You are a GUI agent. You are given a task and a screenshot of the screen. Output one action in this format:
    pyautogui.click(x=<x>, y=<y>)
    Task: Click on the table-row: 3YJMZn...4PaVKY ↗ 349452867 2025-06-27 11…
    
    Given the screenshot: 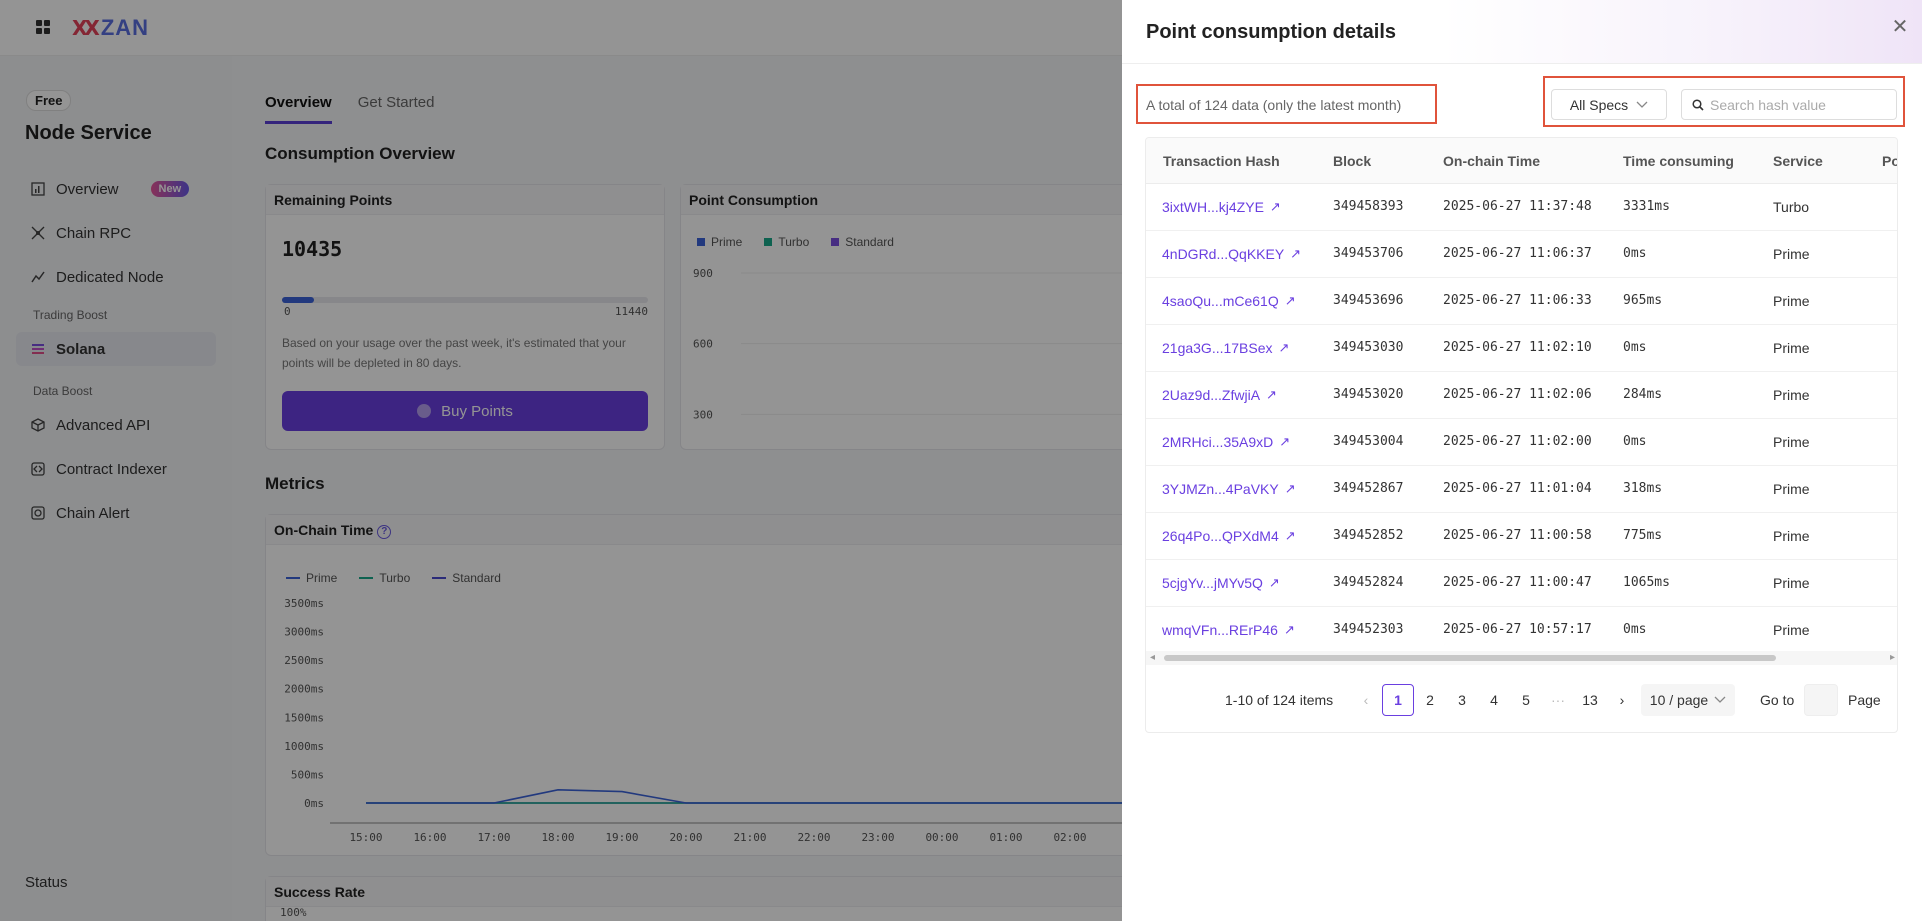 What is the action you would take?
    pyautogui.click(x=1521, y=489)
    